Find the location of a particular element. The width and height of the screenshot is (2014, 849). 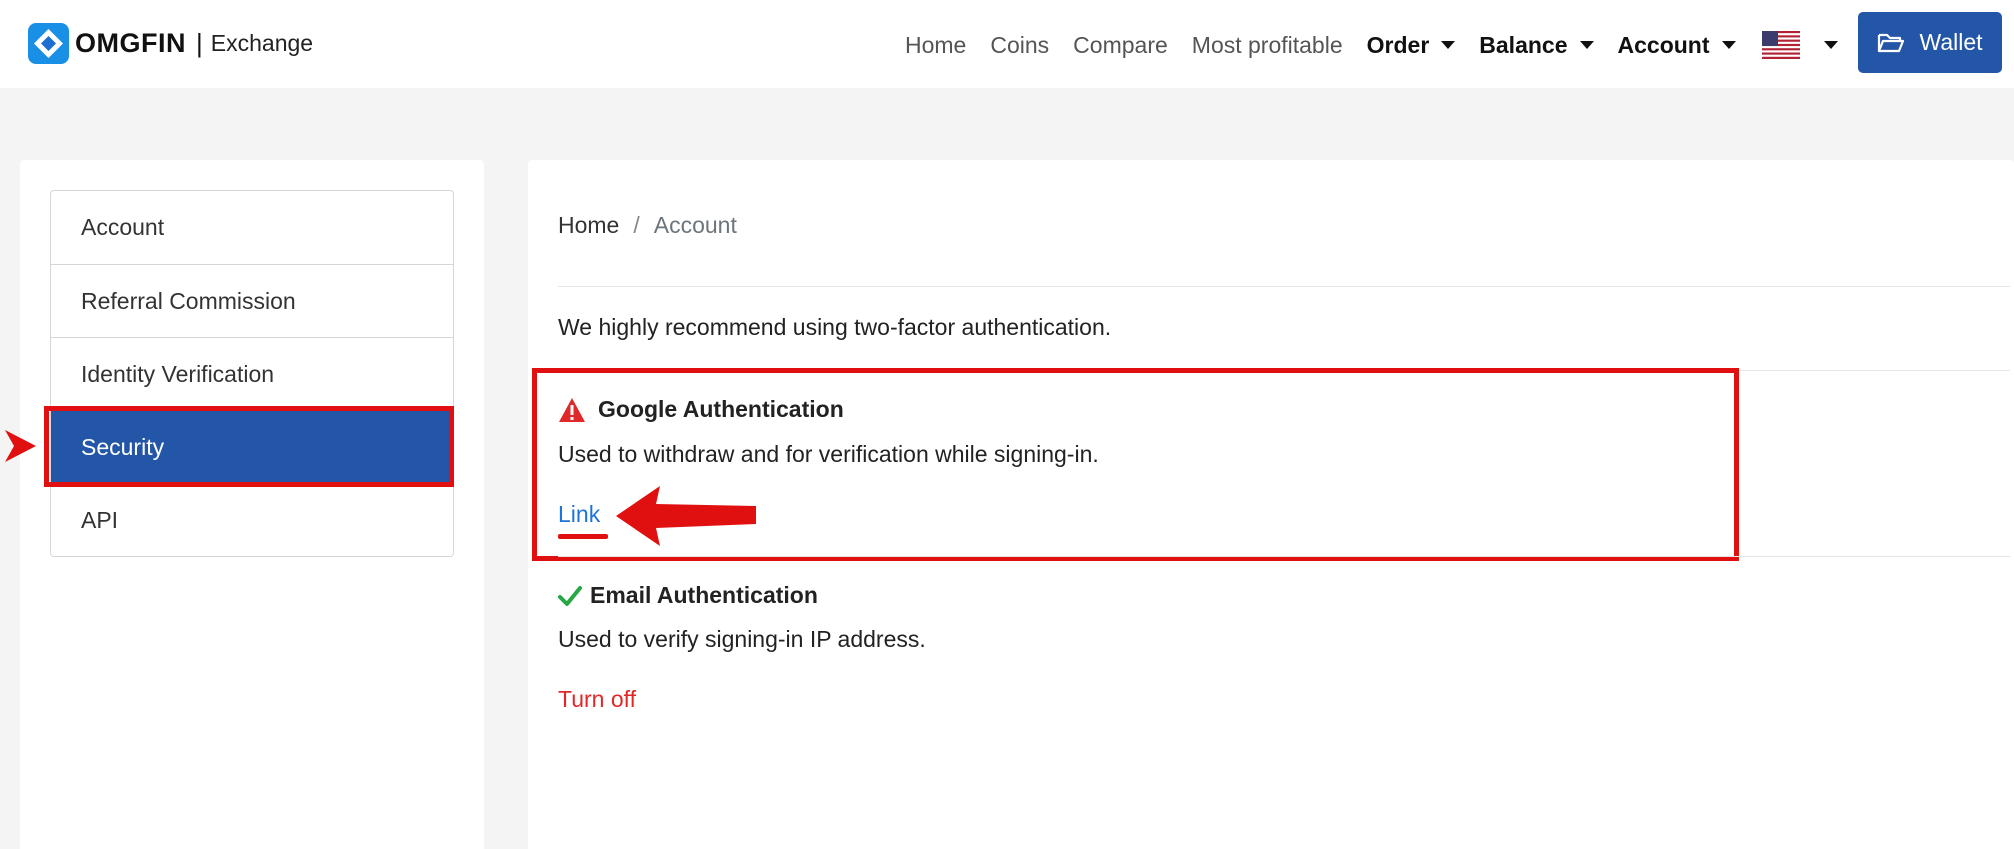

nav-account-label: Account is located at coordinates (1663, 44).